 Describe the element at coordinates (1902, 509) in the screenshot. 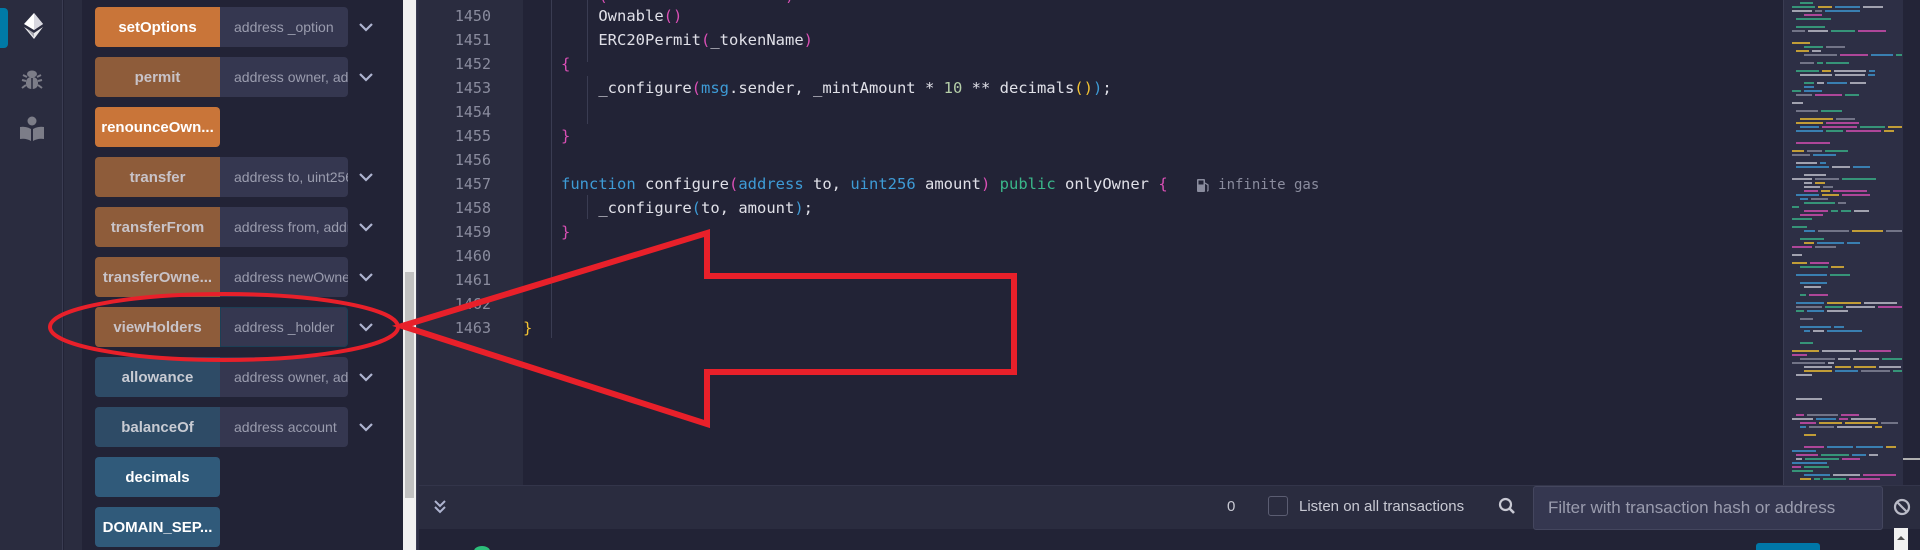

I see `clear-terminal-button` at that location.